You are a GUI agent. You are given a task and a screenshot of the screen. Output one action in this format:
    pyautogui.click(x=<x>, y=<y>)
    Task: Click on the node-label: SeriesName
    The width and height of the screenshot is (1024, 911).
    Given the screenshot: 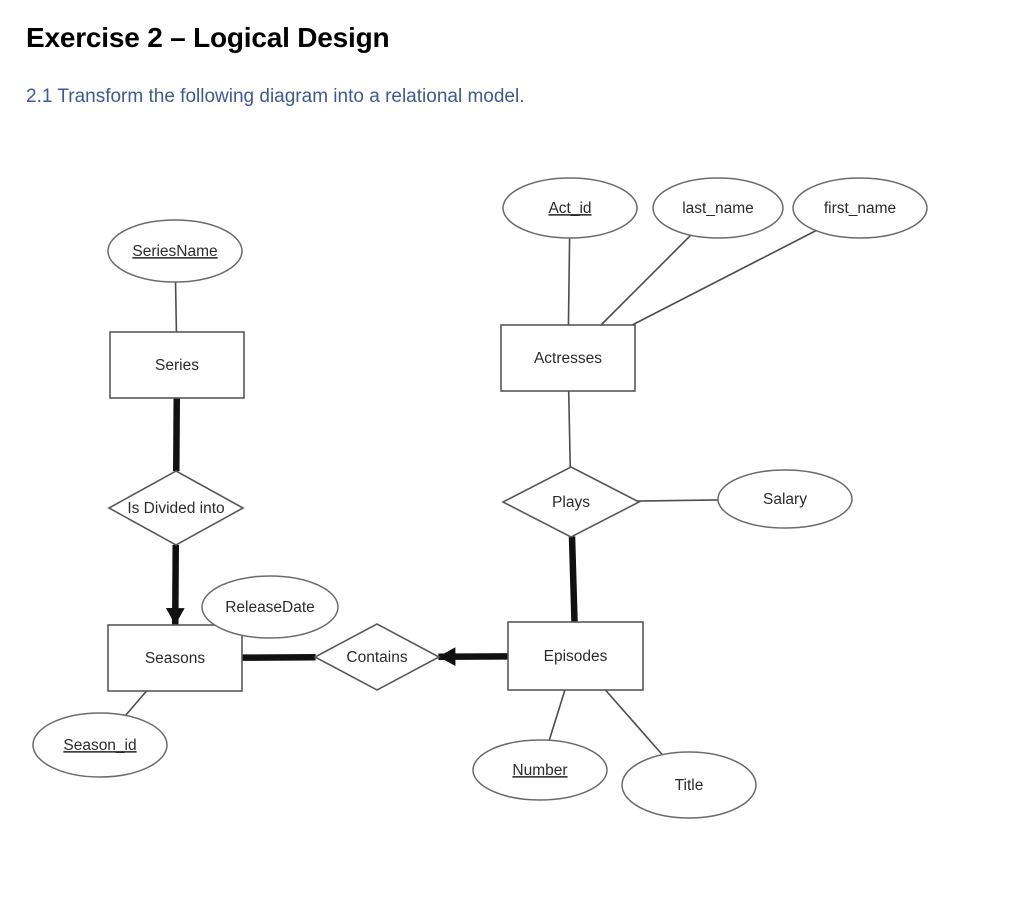 What is the action you would take?
    pyautogui.click(x=174, y=251)
    